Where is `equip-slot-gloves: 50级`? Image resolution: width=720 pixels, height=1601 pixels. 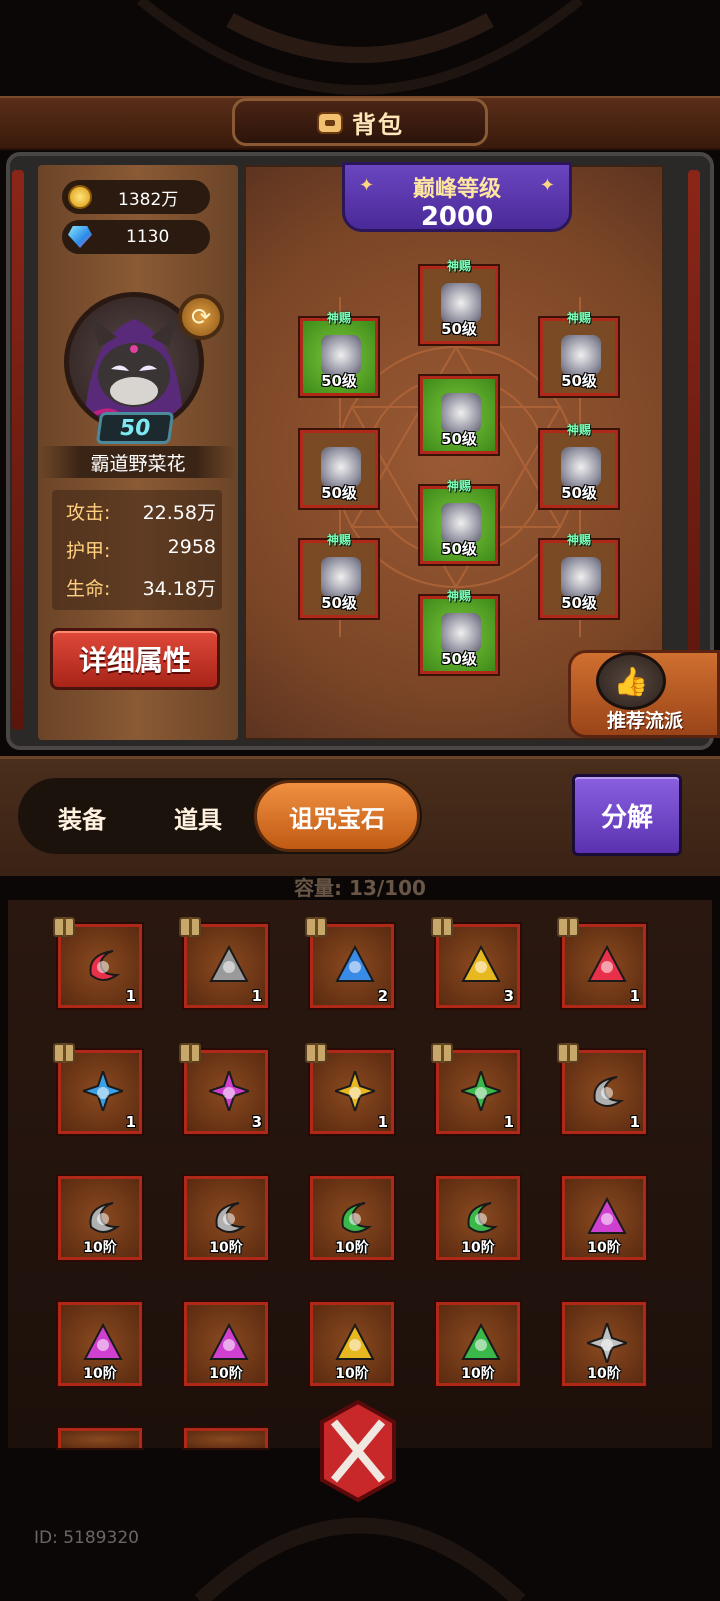 equip-slot-gloves: 50级 is located at coordinates (339, 469).